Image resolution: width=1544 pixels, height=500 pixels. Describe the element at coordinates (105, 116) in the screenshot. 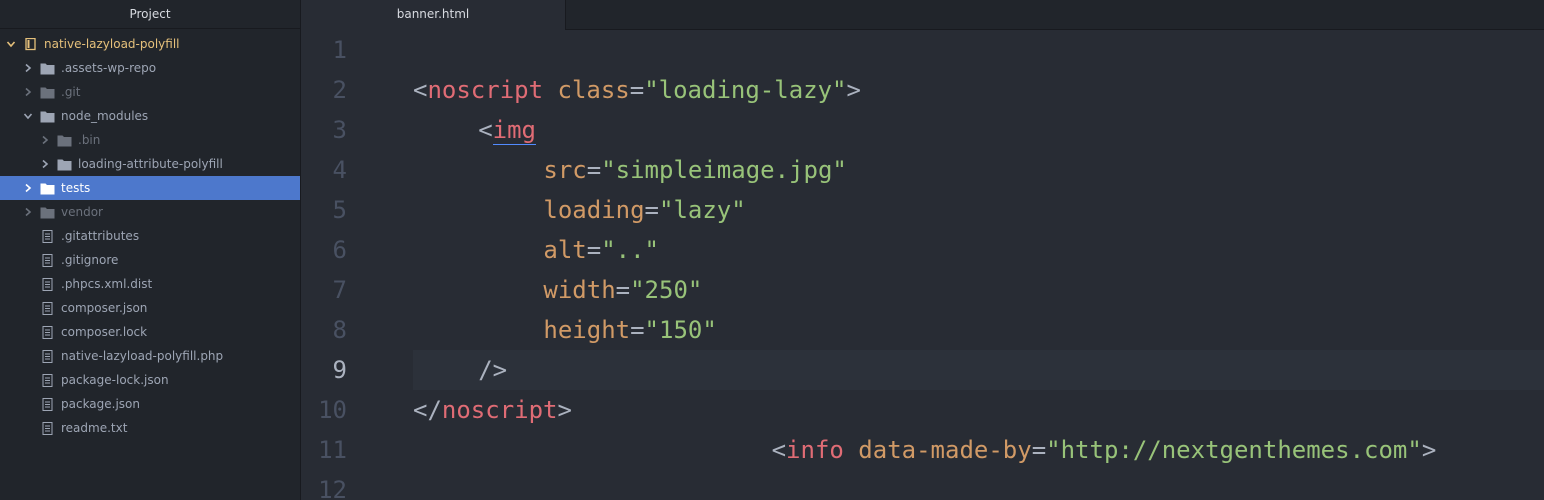

I see `tree-item-label: node_modules` at that location.